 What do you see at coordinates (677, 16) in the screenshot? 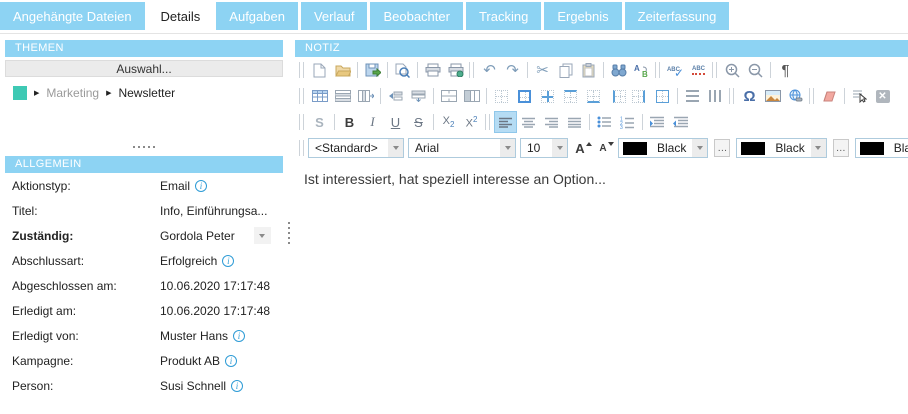
I see `tab-zeiterfassung: Zeiterfassung` at bounding box center [677, 16].